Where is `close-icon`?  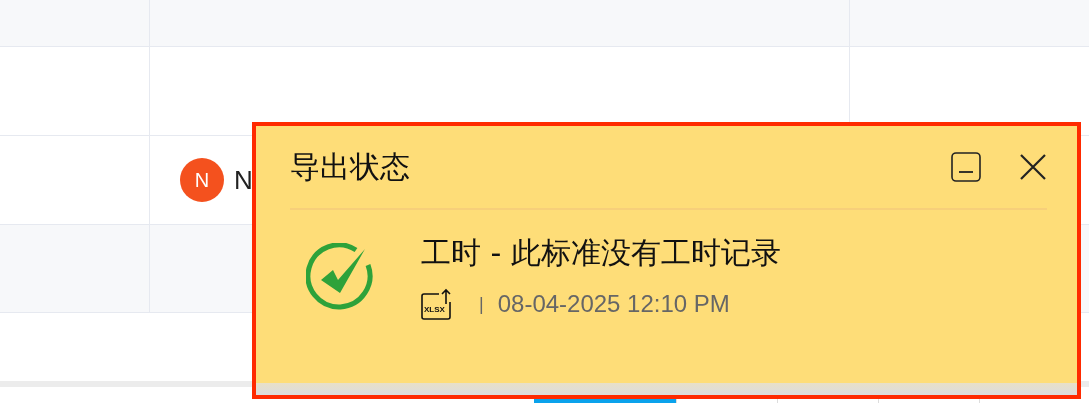 close-icon is located at coordinates (1033, 167).